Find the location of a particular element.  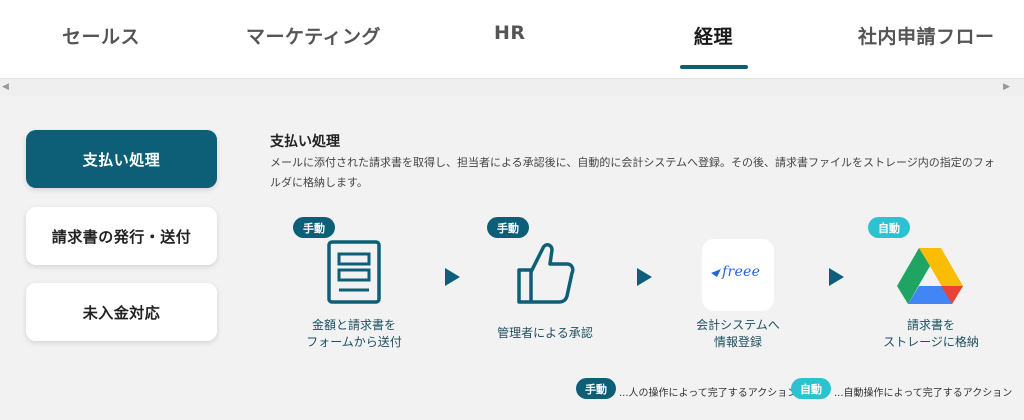

step-label: 金額と請求書を フォームから送付 is located at coordinates (354, 333).